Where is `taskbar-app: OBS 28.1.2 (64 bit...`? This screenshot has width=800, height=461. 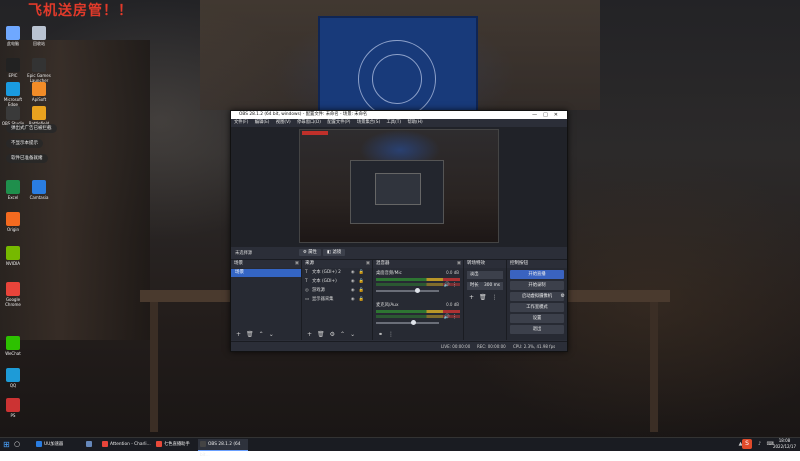 taskbar-app: OBS 28.1.2 (64 bit... is located at coordinates (223, 448).